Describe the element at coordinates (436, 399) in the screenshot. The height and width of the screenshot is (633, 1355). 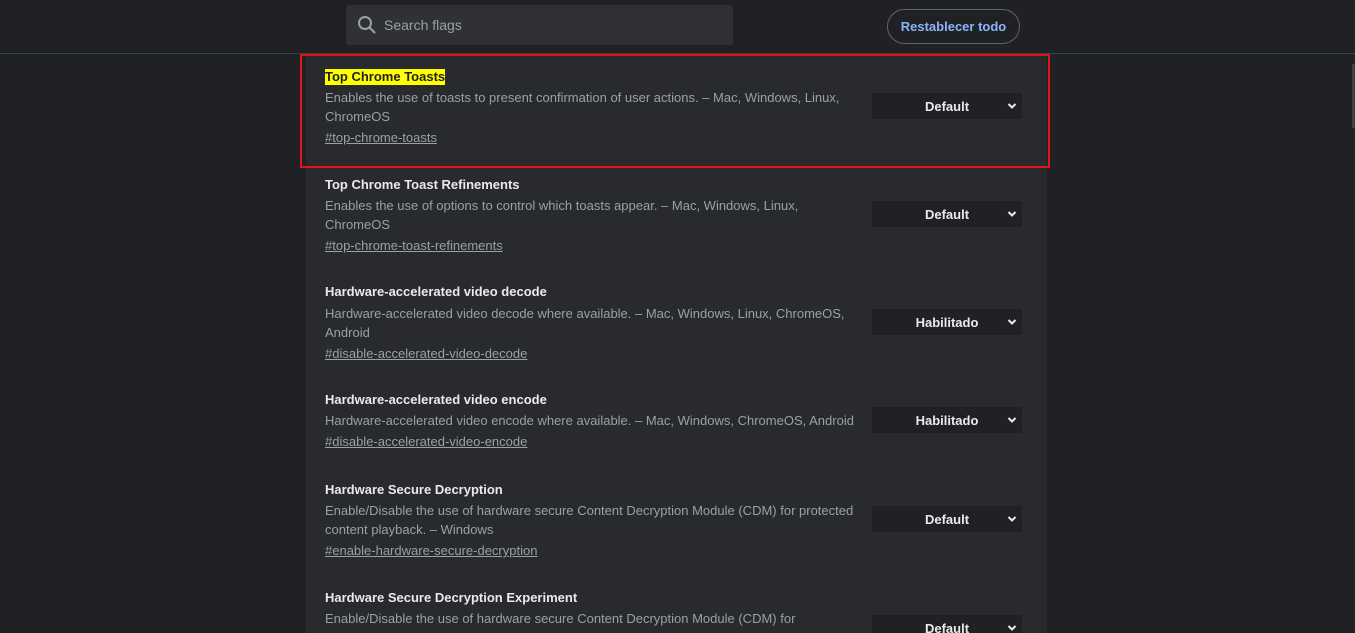
I see `flag-title: Hardware-accelerated video encode` at that location.